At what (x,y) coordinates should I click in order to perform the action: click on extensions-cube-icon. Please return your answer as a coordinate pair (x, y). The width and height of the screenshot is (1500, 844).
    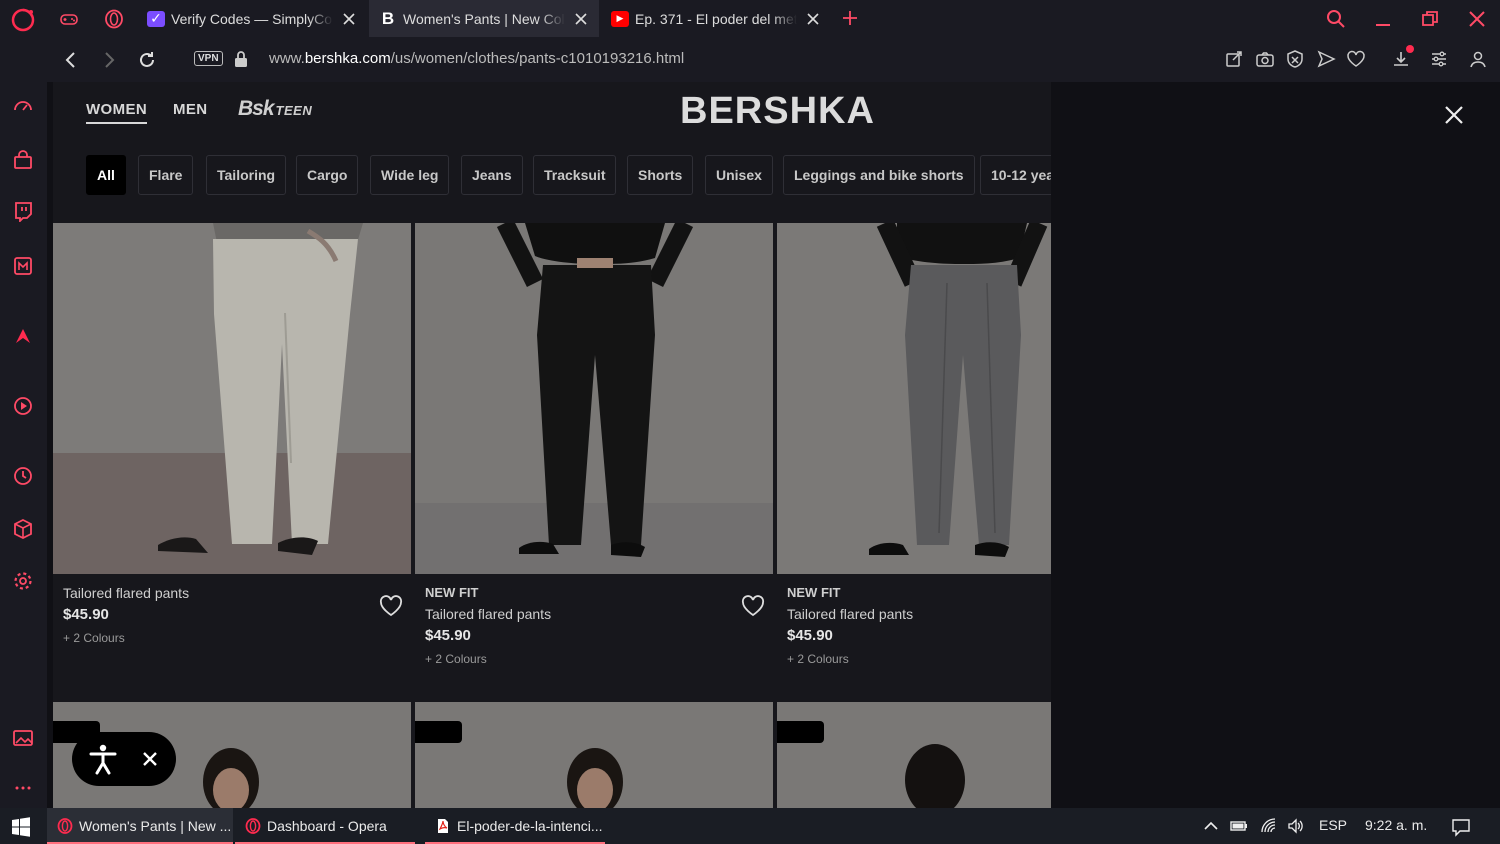
    Looking at the image, I should click on (23, 529).